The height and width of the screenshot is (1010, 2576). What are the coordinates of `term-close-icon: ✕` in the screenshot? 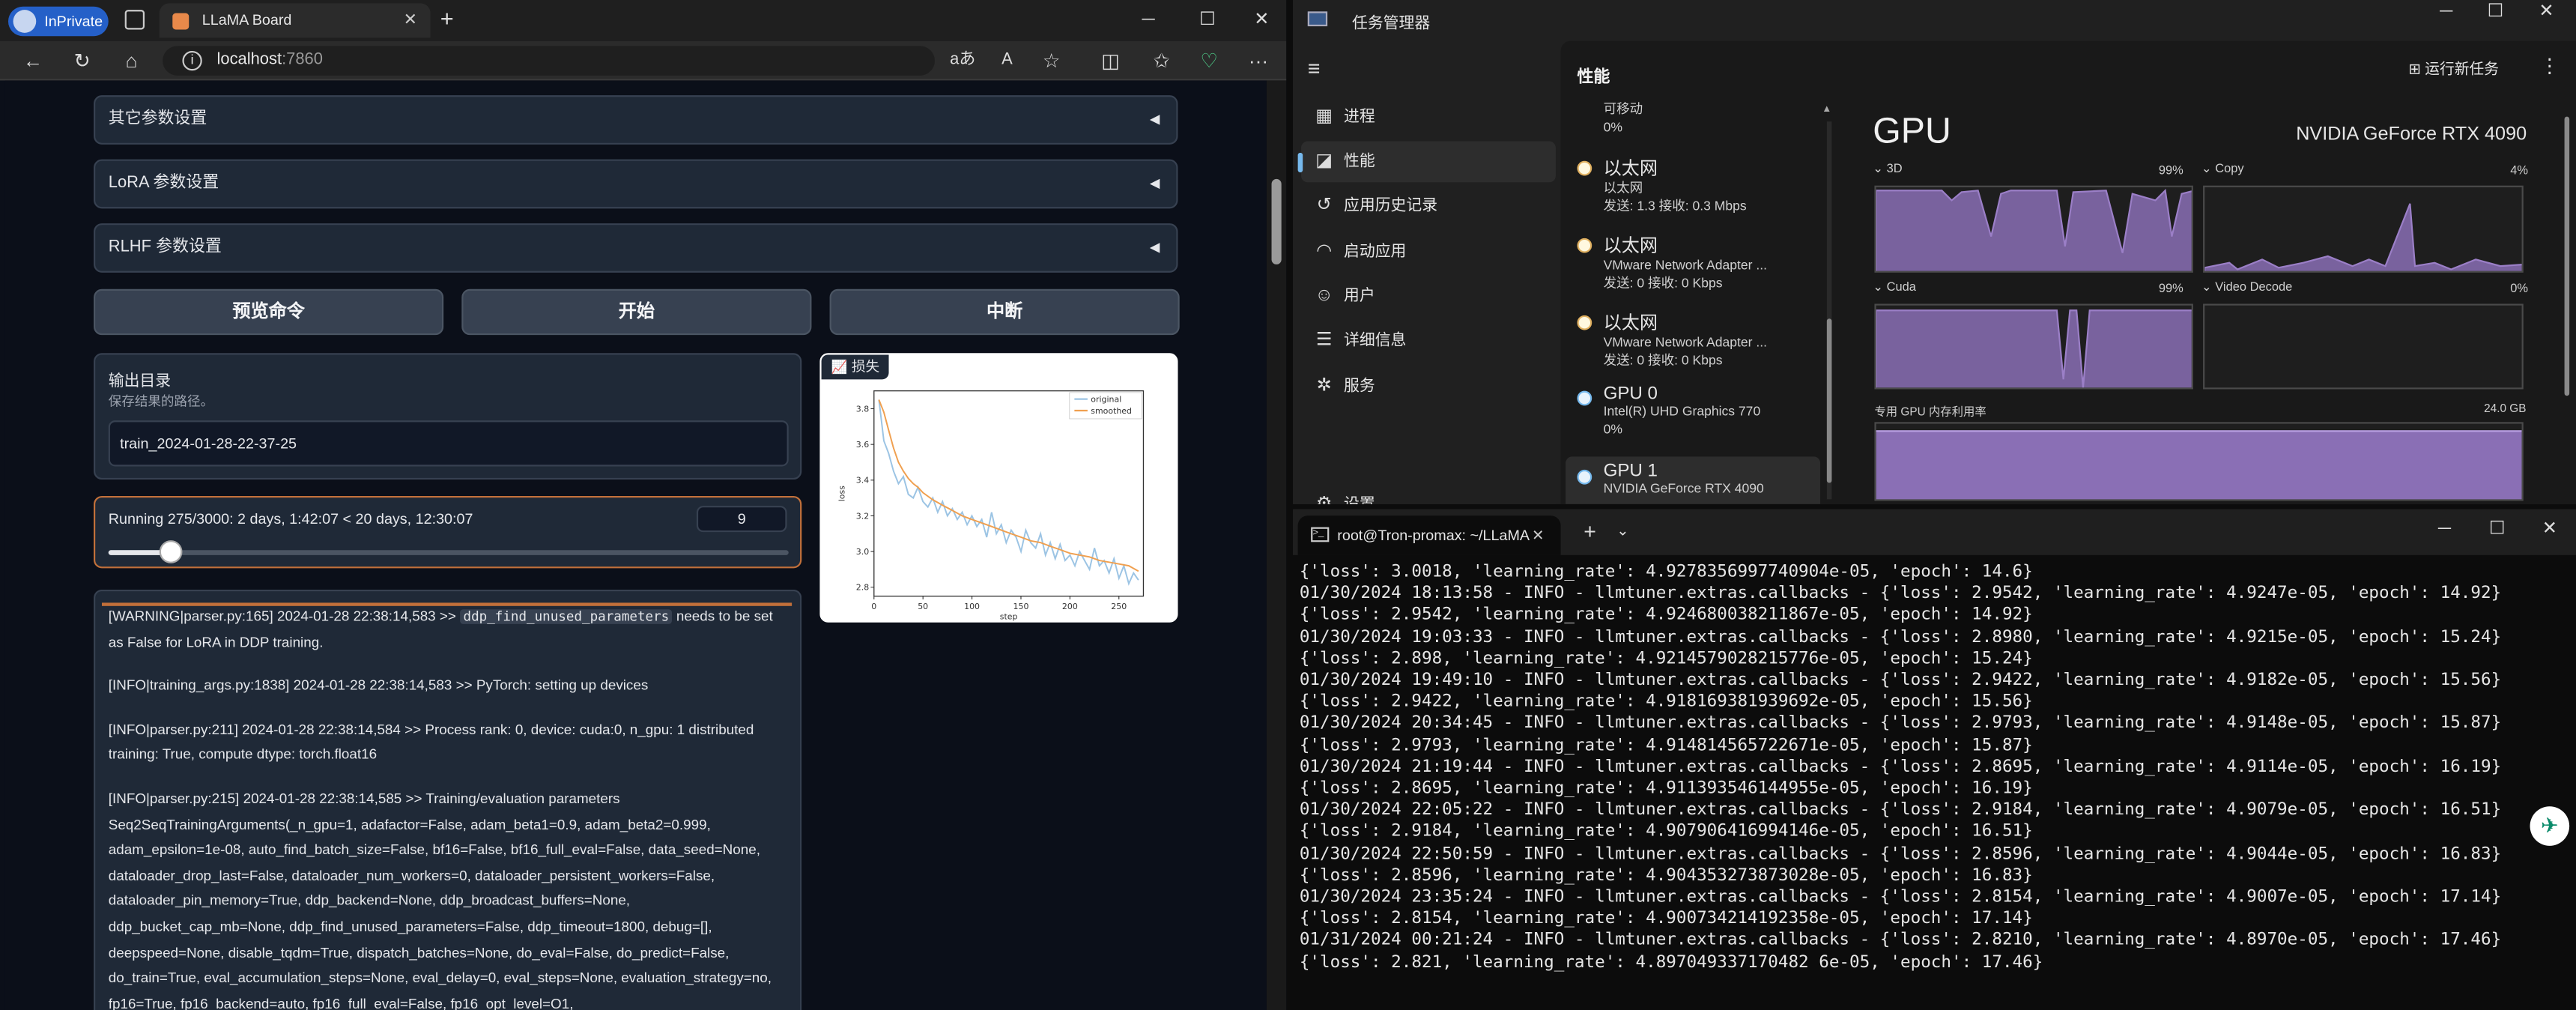 It's located at (2549, 530).